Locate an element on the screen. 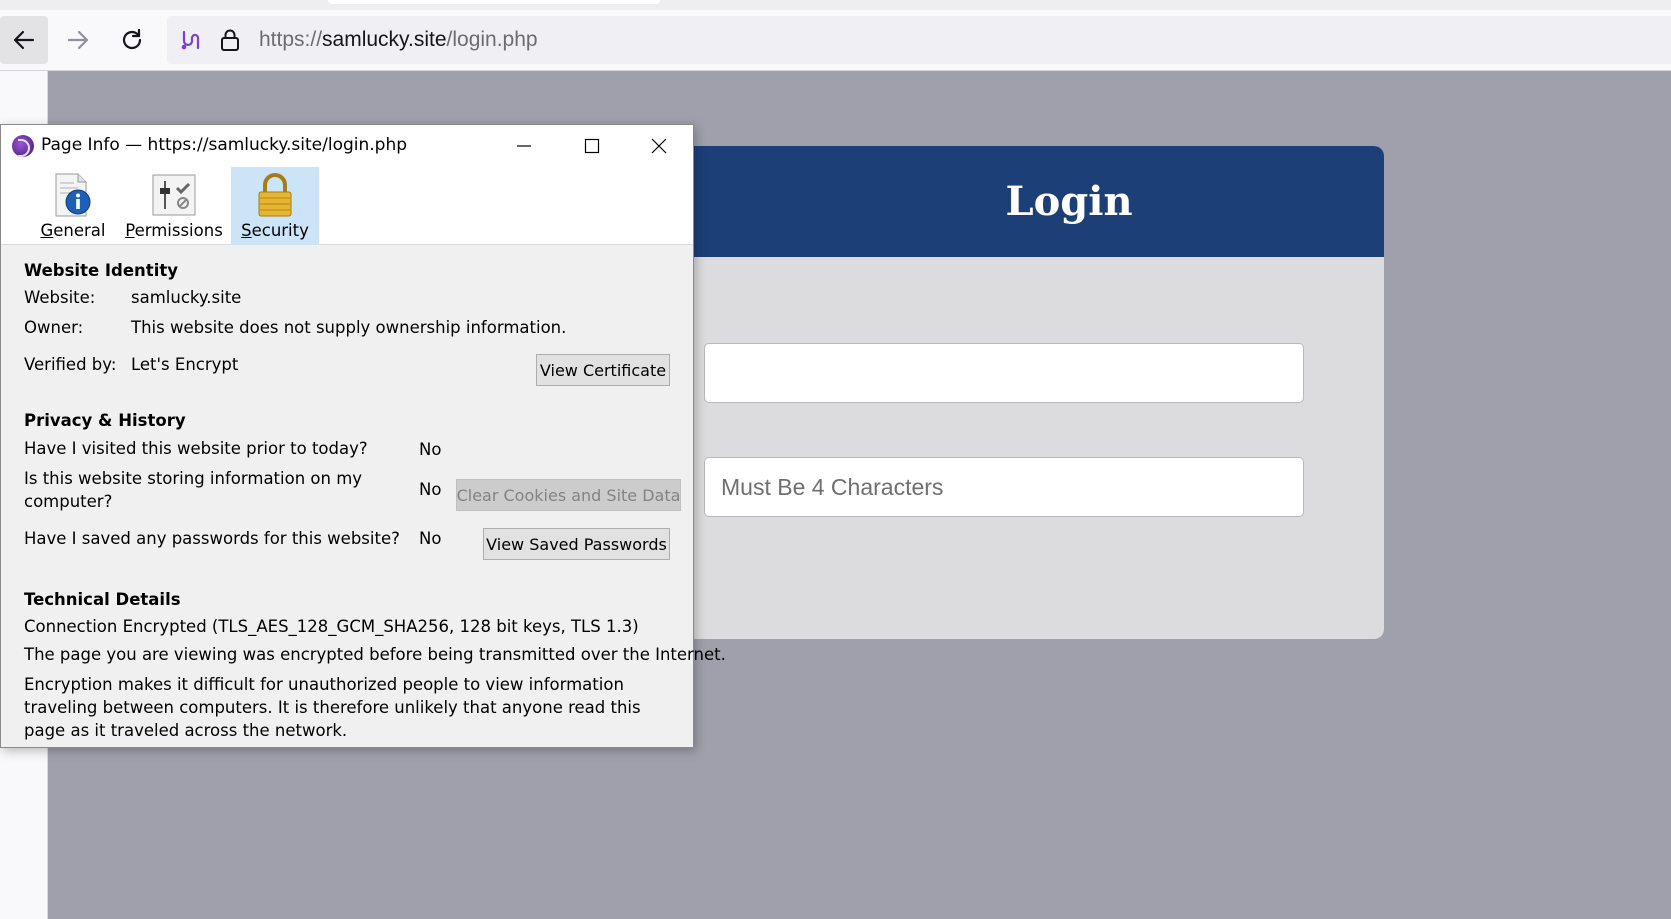  verified-by-label: Verified by: is located at coordinates (70, 364).